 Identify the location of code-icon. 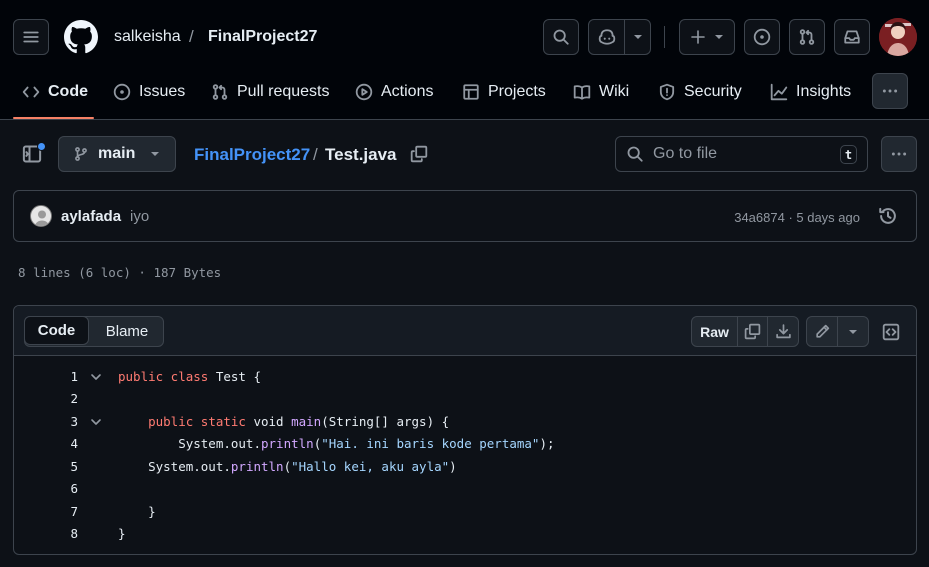
(31, 92).